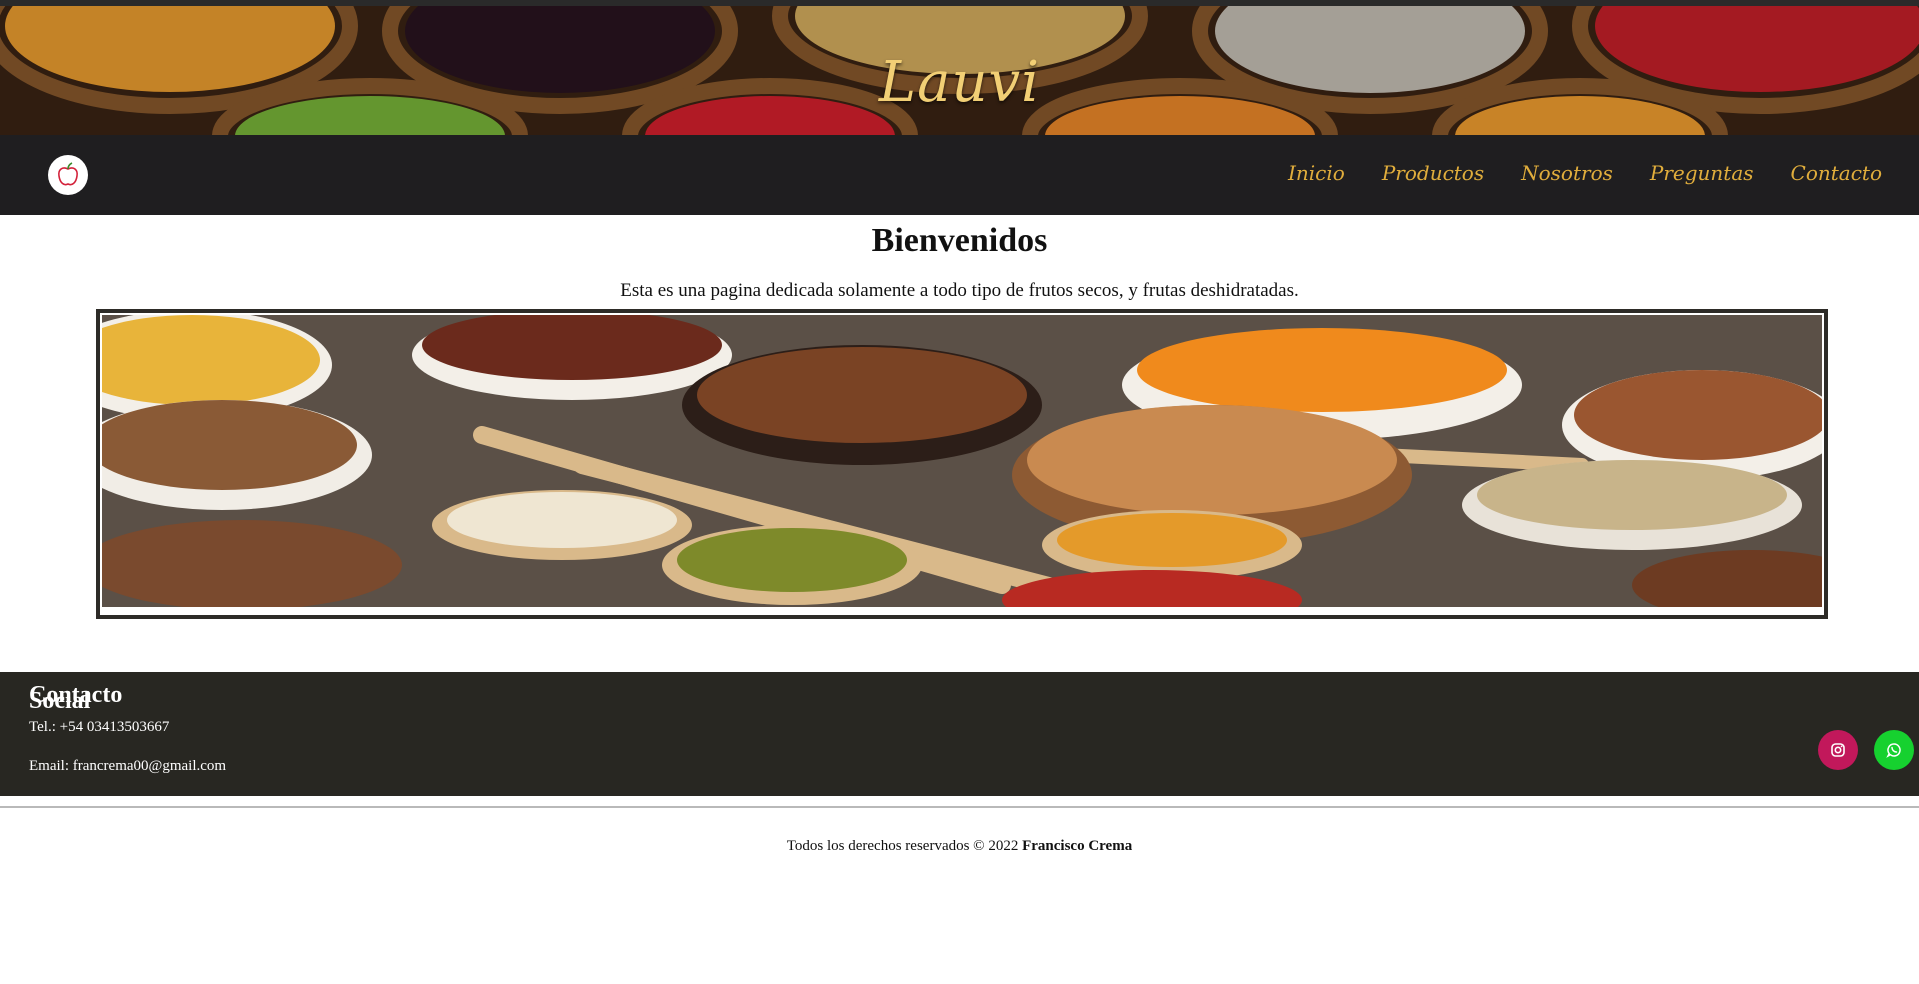 This screenshot has height=984, width=1919. Describe the element at coordinates (99, 727) in the screenshot. I see `footer-phone: Tel.: +54 03413503667` at that location.